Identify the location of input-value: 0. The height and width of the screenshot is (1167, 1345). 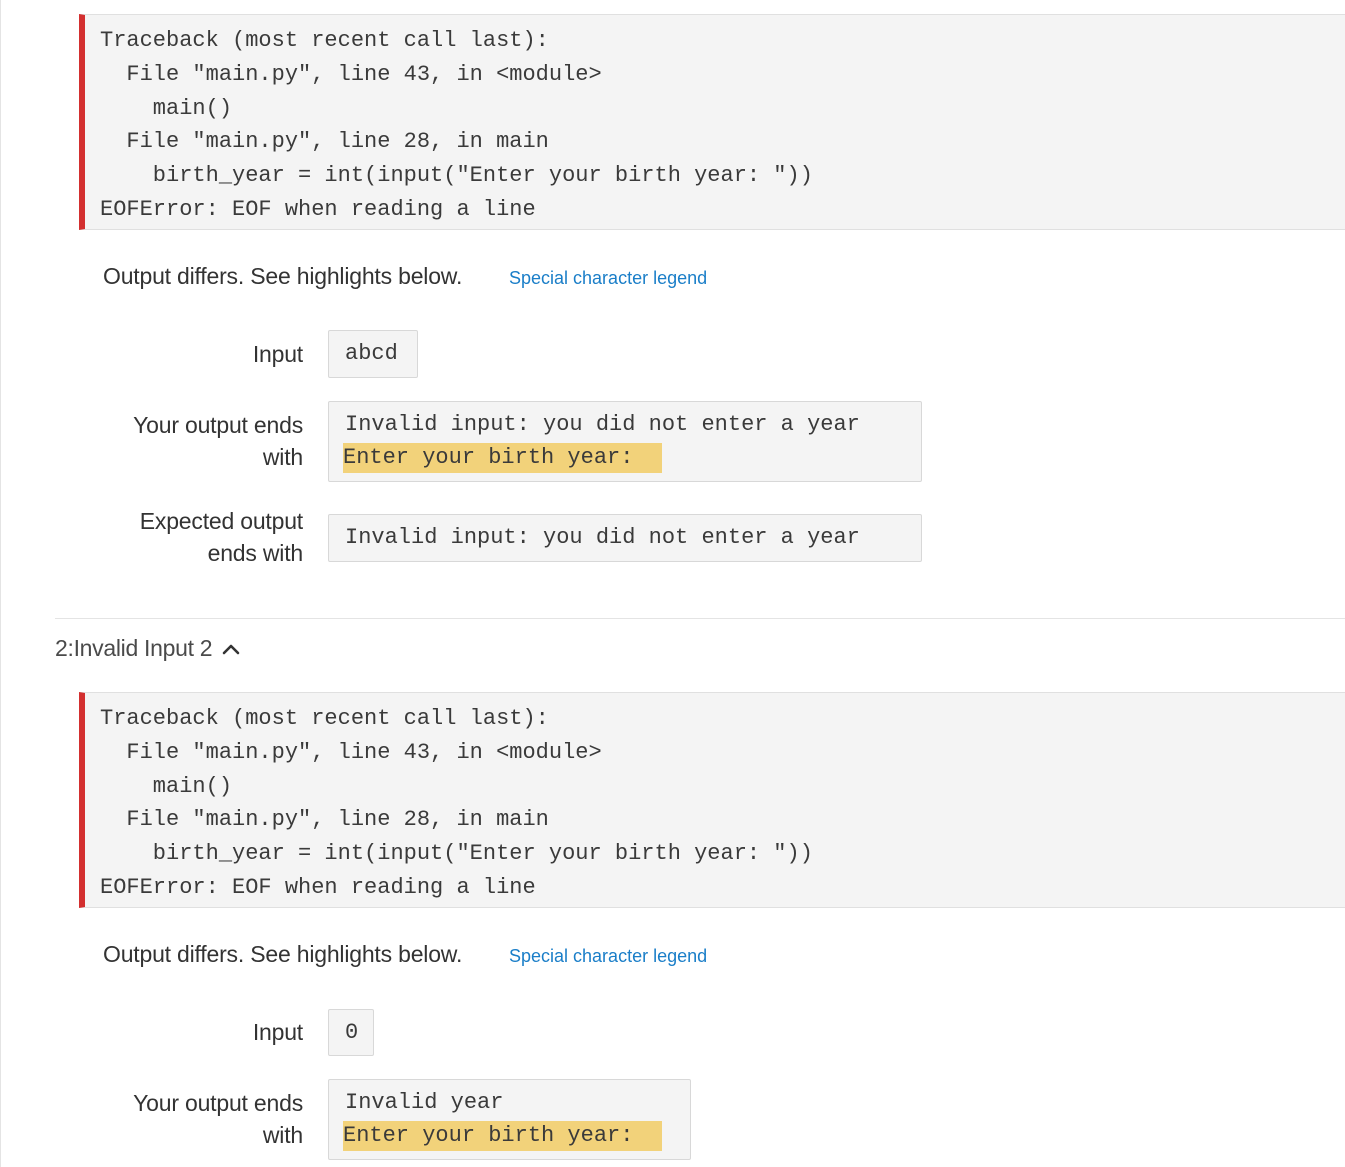
(352, 1032).